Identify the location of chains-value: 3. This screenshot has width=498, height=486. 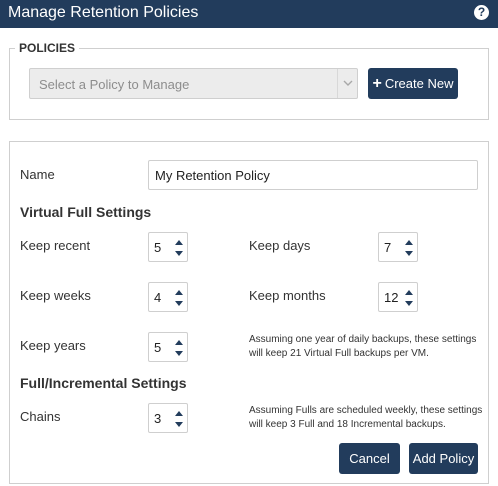
(158, 418).